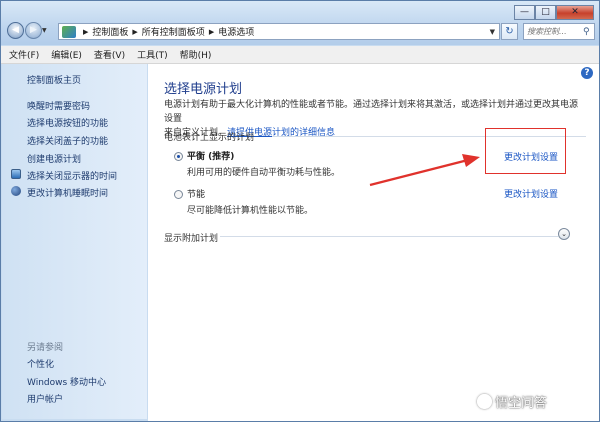 This screenshot has width=600, height=422. What do you see at coordinates (109, 54) in the screenshot?
I see `menu-view: 查看(V)` at bounding box center [109, 54].